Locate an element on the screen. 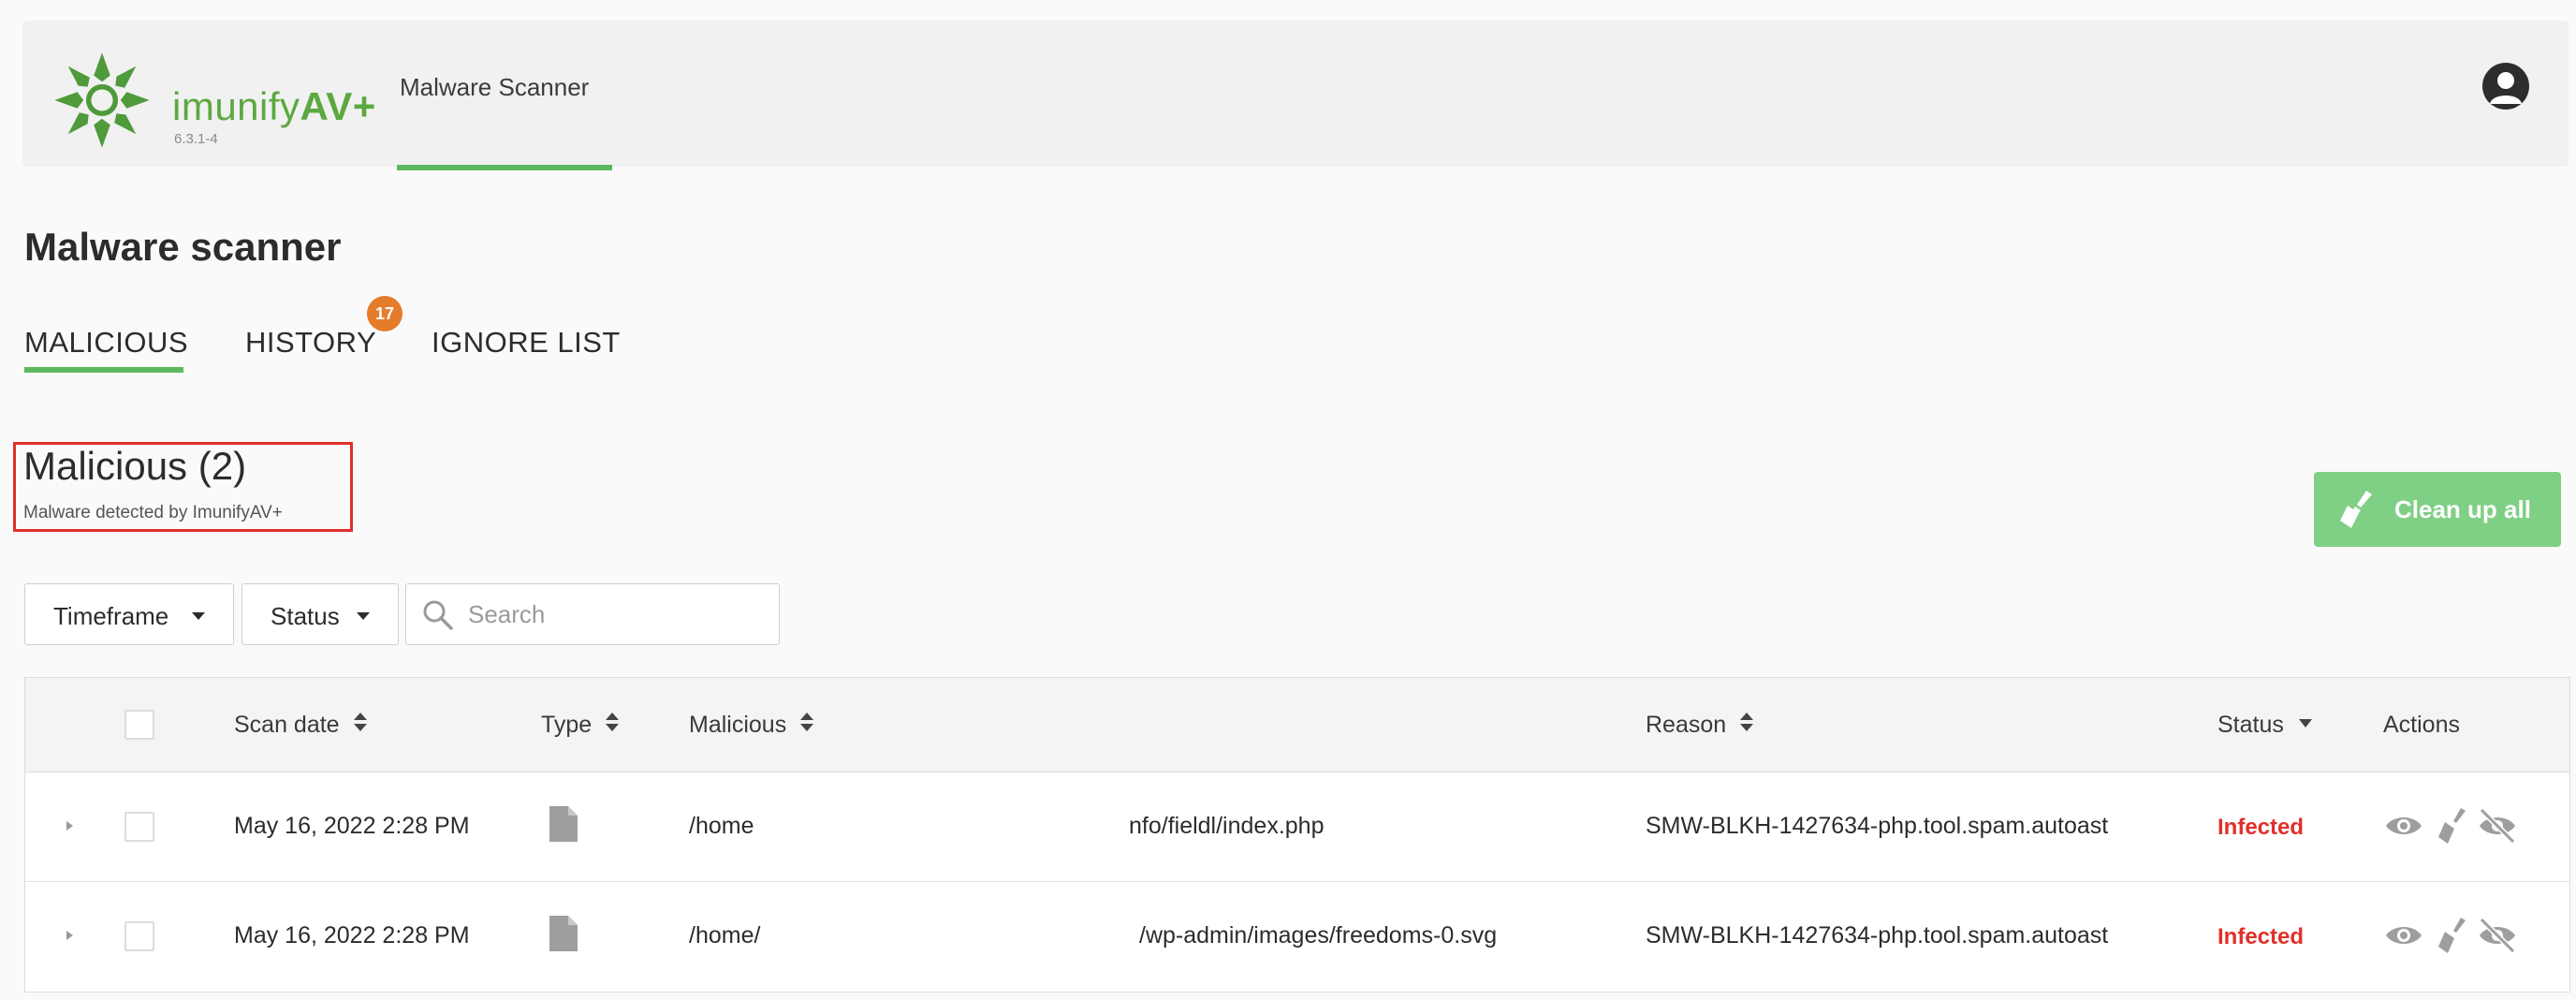 The height and width of the screenshot is (1000, 2576). tab-history: HISTORY is located at coordinates (310, 343).